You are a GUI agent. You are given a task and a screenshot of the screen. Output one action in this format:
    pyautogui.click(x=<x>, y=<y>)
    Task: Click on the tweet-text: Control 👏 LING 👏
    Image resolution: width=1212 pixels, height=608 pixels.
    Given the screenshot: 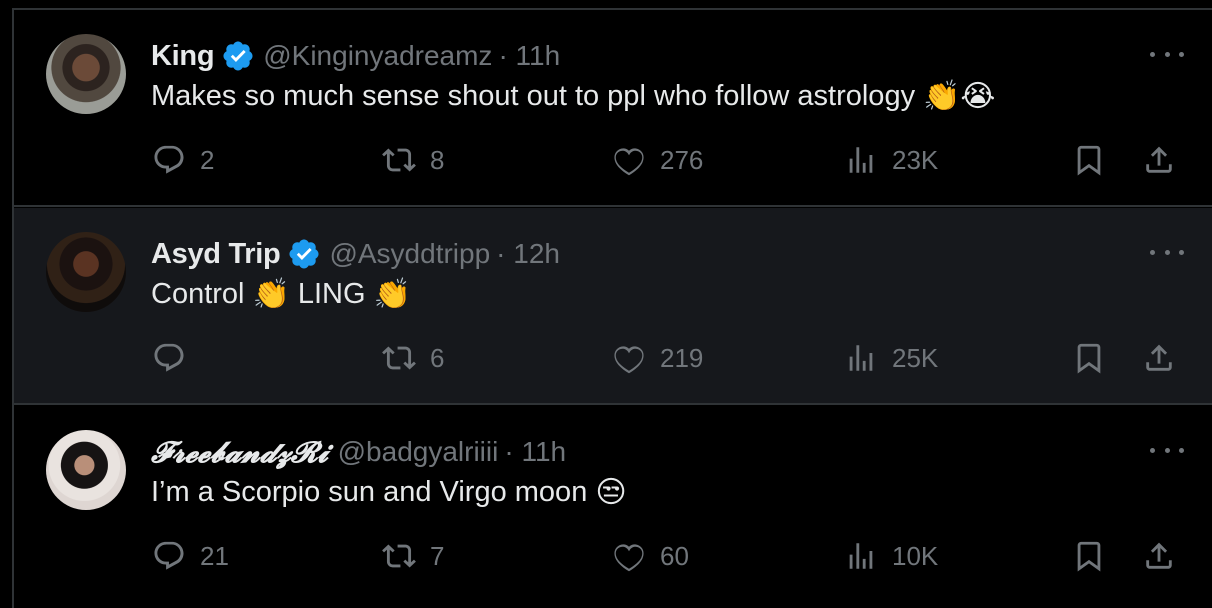 What is the action you would take?
    pyautogui.click(x=281, y=294)
    